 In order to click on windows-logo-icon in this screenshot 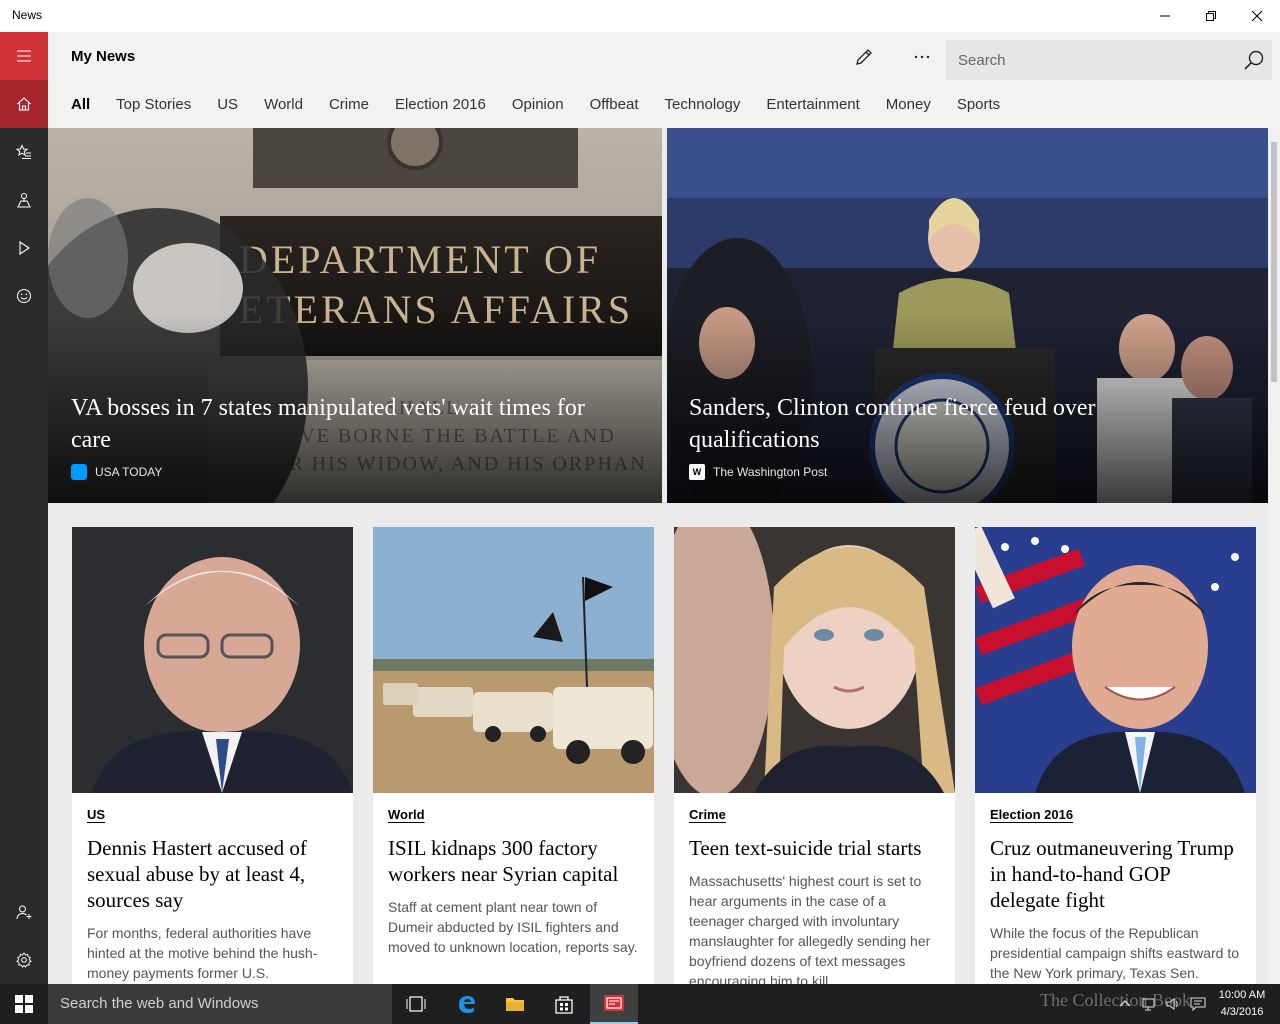, I will do `click(24, 1004)`.